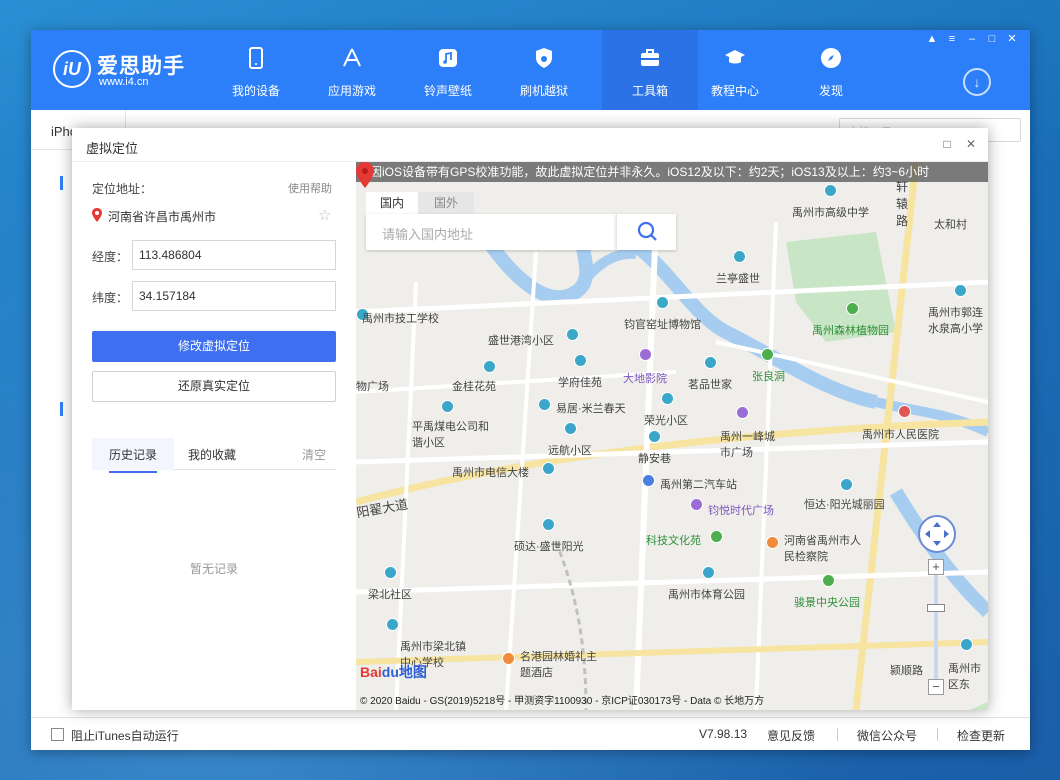 The width and height of the screenshot is (1060, 780). What do you see at coordinates (650, 57) in the screenshot?
I see `toolbox-icon` at bounding box center [650, 57].